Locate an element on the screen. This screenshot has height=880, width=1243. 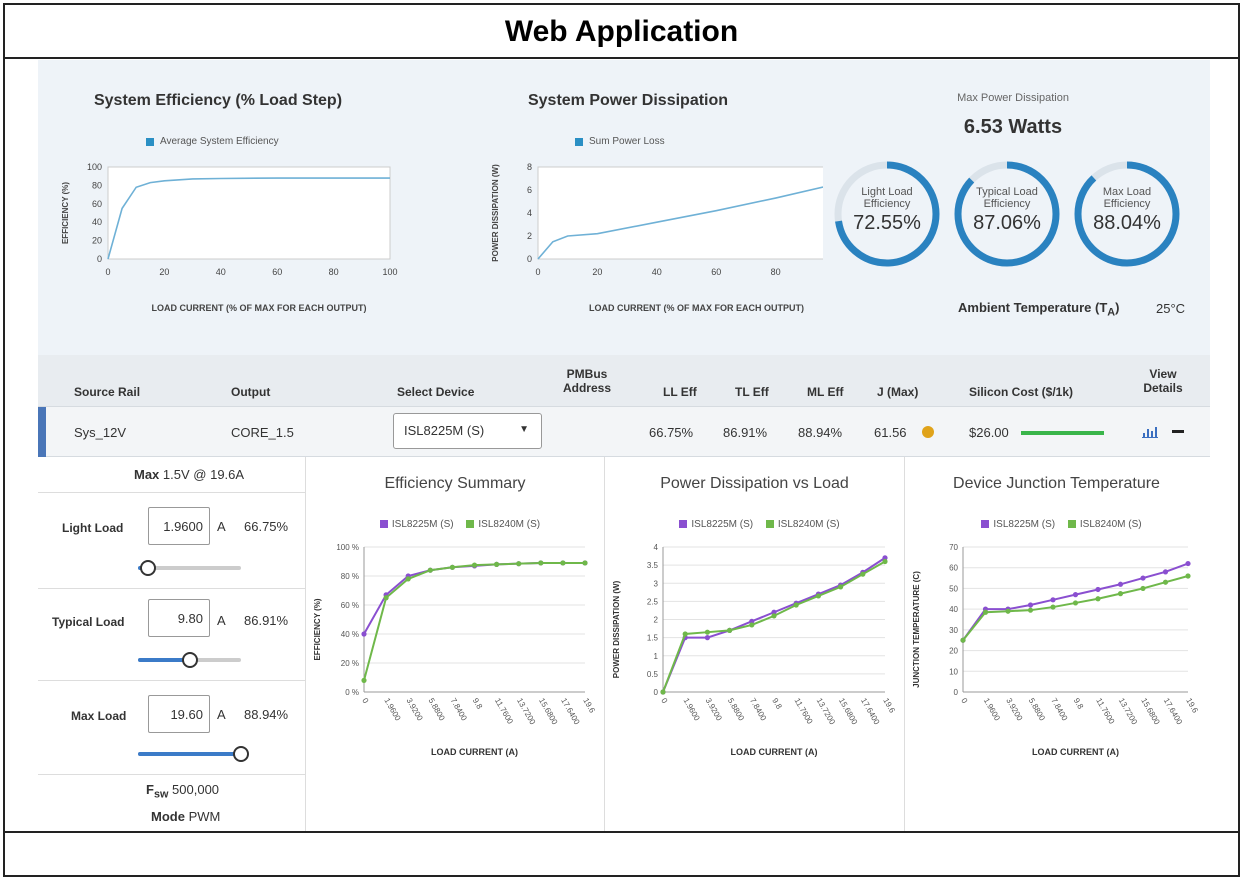
max-rating-value: 1.5V @ 19.6A is located at coordinates (203, 474).